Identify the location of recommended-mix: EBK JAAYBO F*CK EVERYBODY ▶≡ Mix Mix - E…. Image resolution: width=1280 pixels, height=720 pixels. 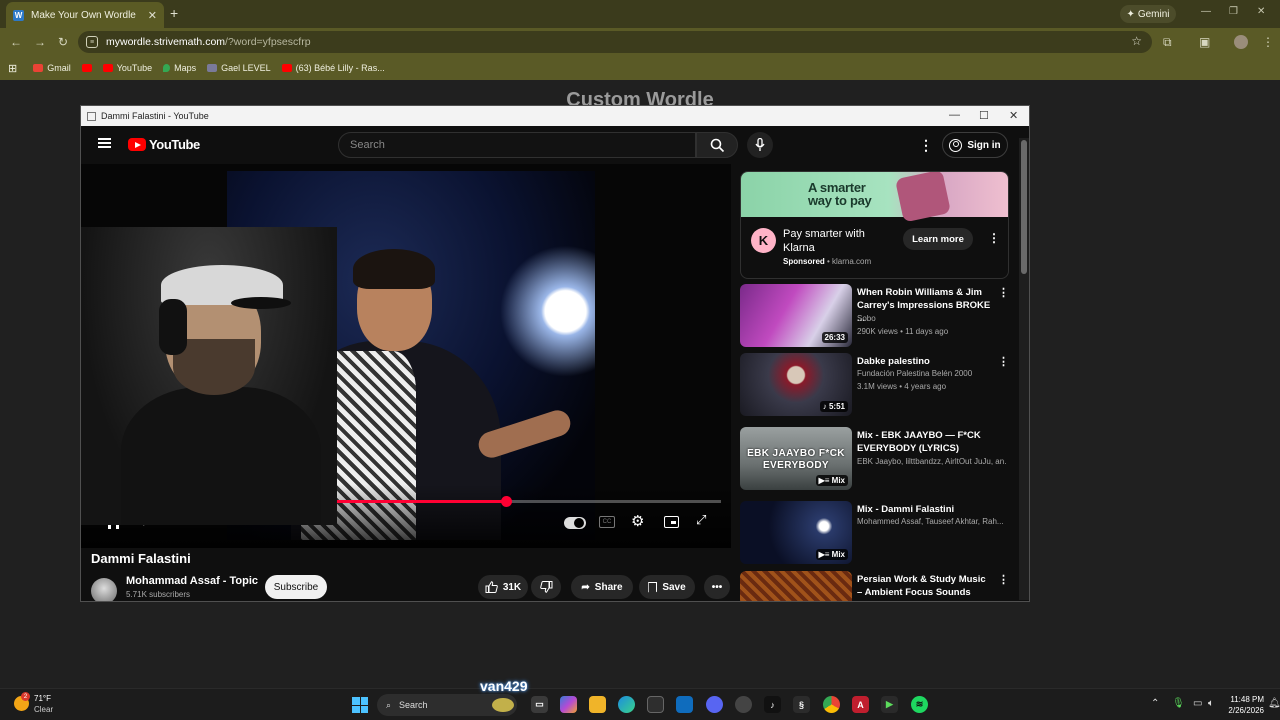
(875, 460).